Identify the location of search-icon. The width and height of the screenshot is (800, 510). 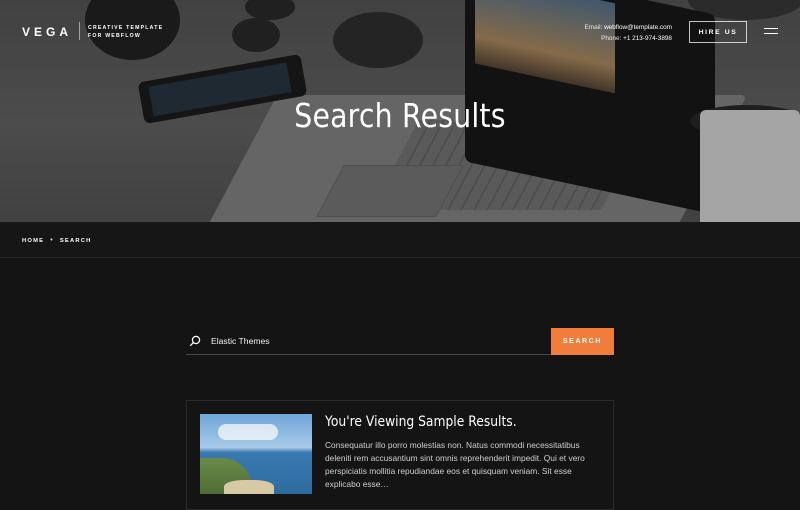
(195, 341).